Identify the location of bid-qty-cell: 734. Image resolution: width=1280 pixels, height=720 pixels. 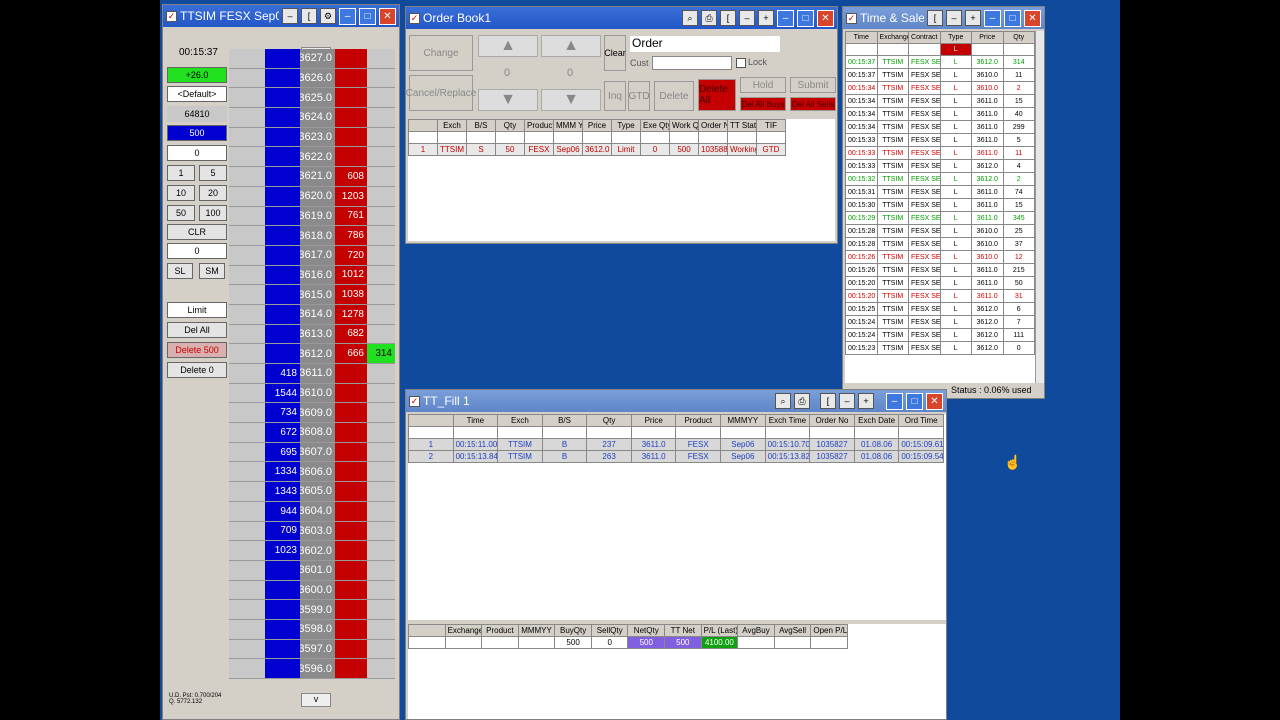
(282, 413).